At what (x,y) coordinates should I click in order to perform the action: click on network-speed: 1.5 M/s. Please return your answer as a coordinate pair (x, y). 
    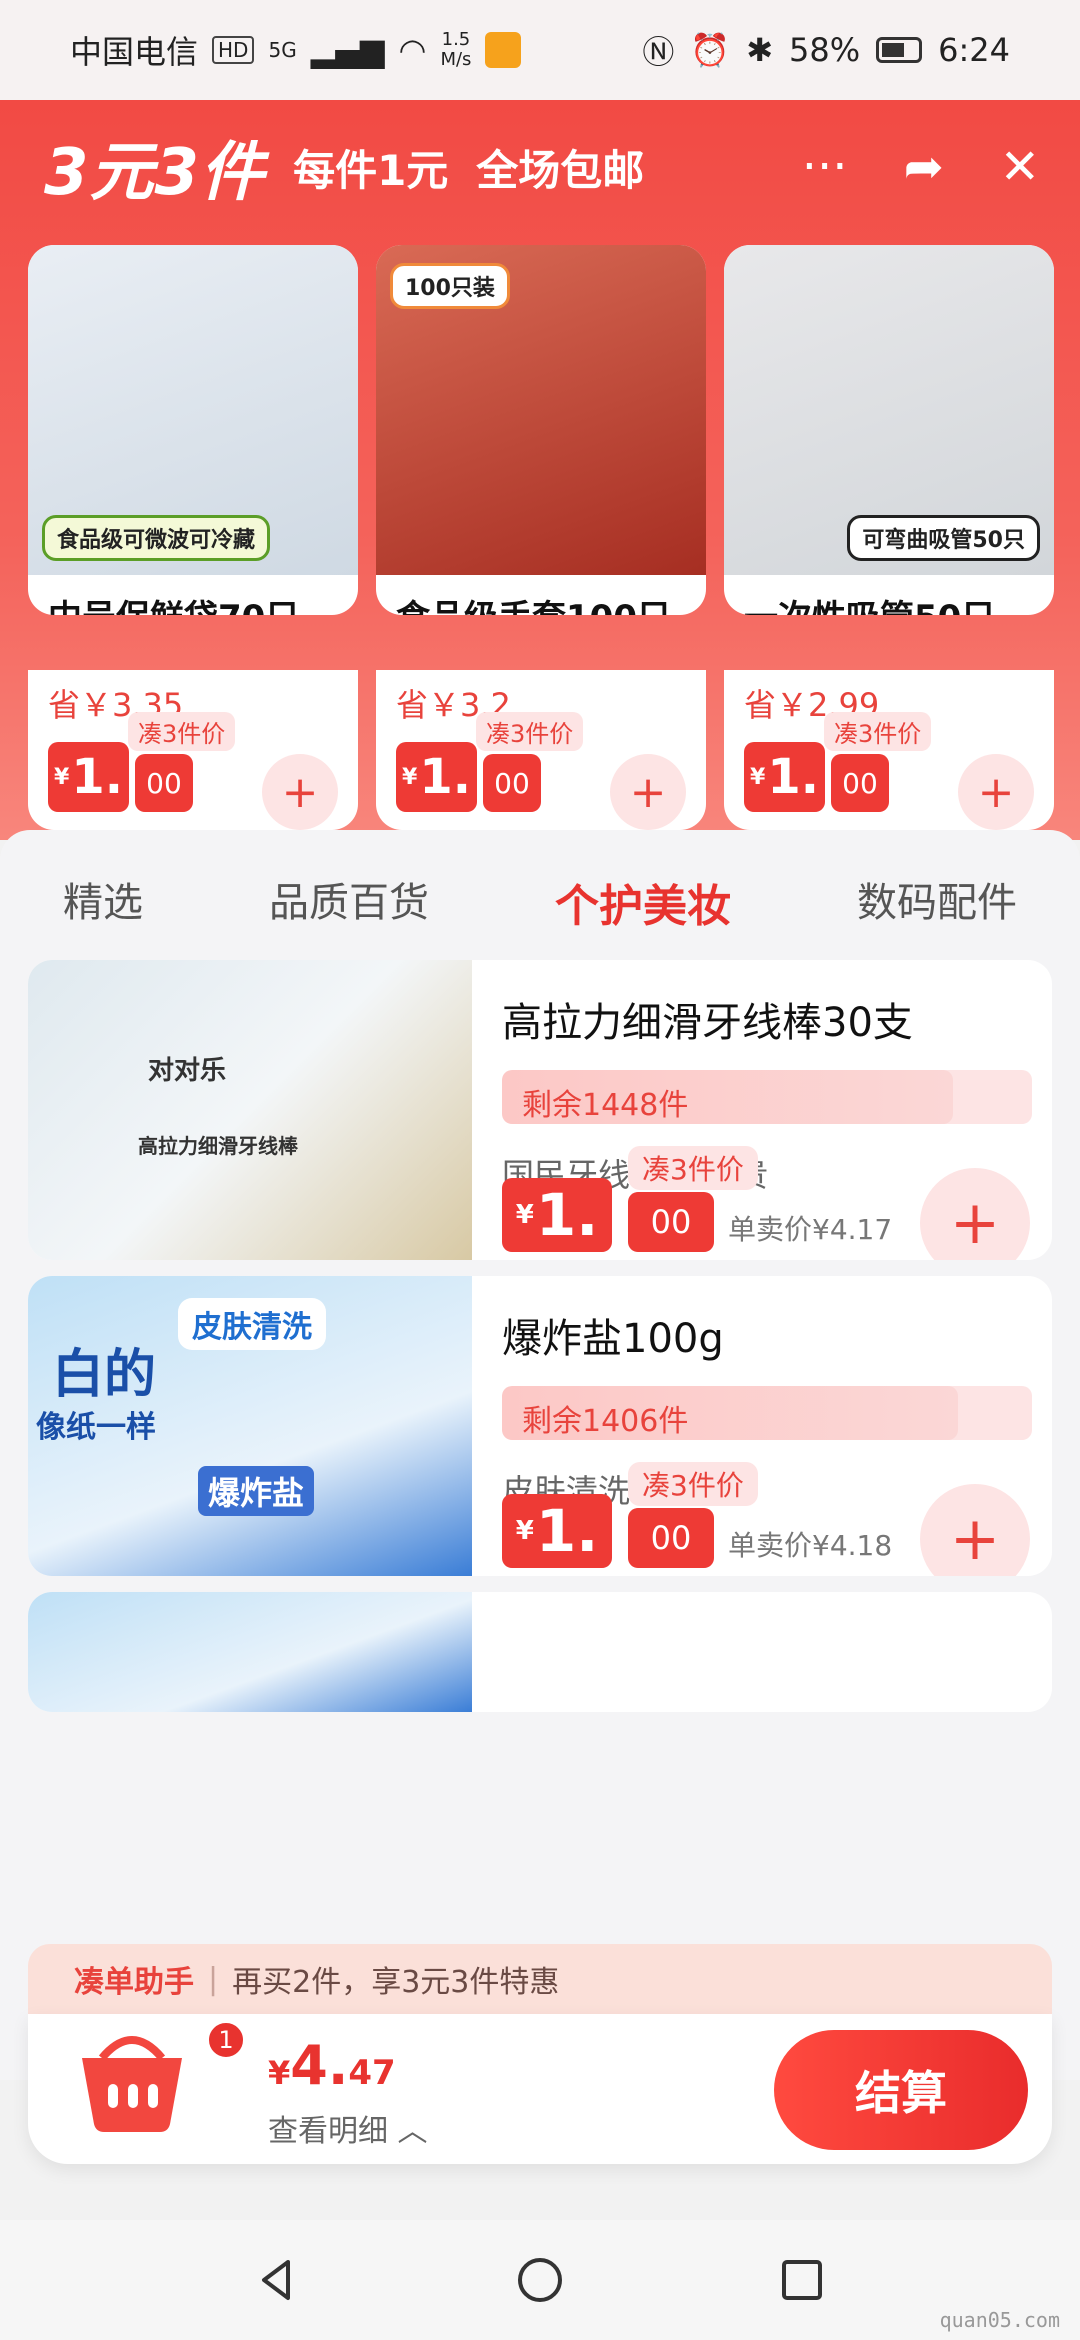
    Looking at the image, I should click on (456, 49).